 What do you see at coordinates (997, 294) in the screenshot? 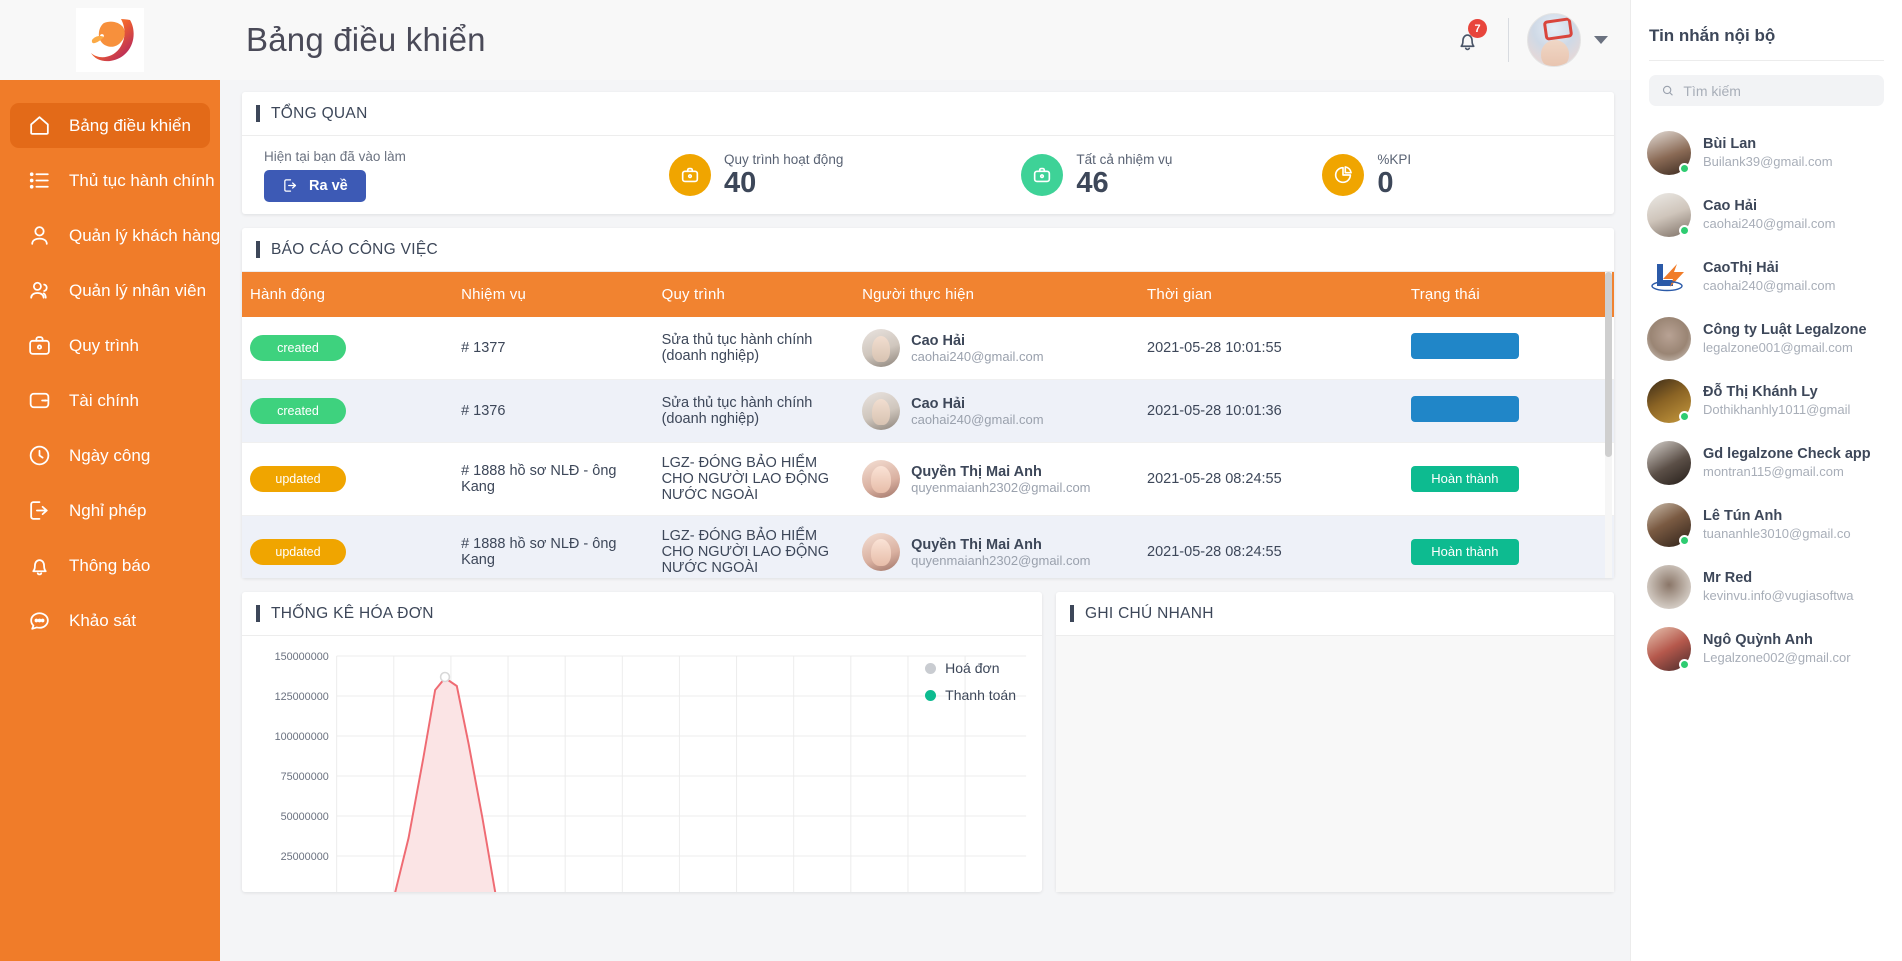
I see `column-header-nguoi-thuc-hien: Người thực hiện` at bounding box center [997, 294].